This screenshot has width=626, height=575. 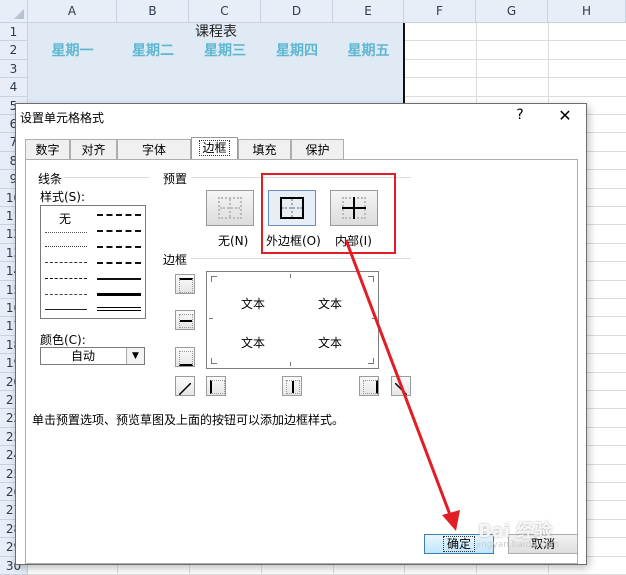 I want to click on annotation-arrow, so click(x=402, y=385).